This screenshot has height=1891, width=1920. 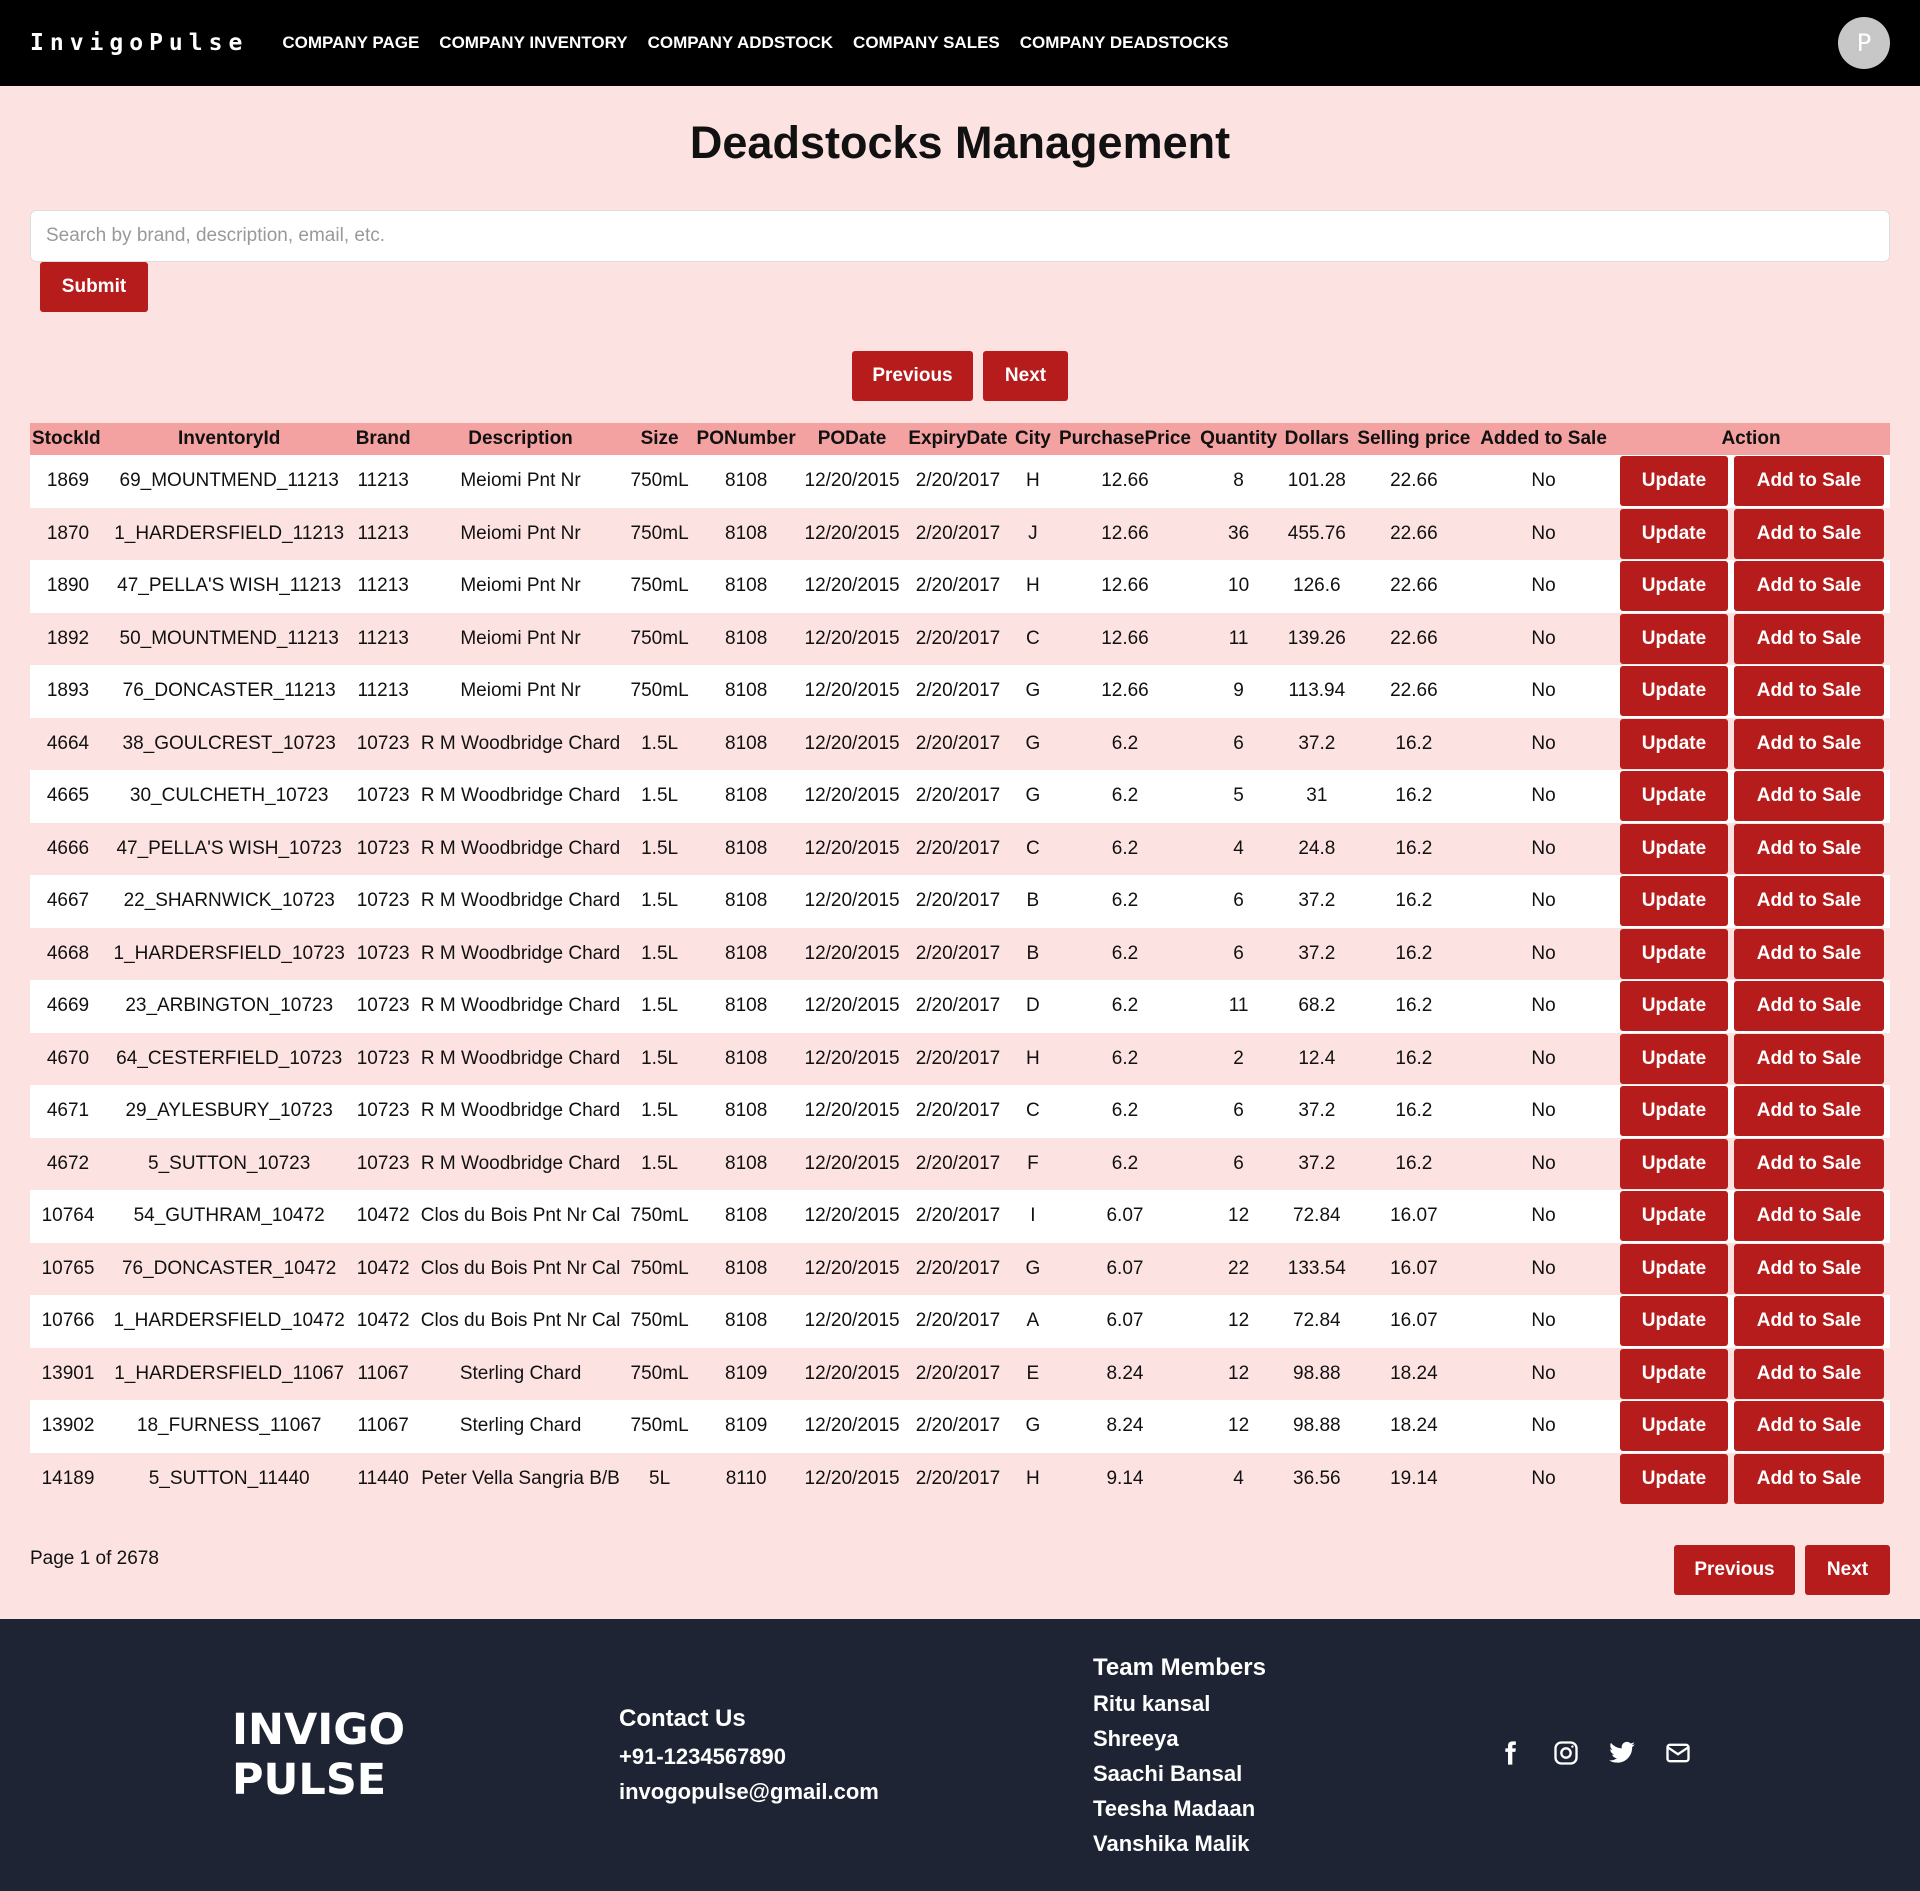 I want to click on nav-link-company-page: COMPANY PAGE, so click(x=350, y=43).